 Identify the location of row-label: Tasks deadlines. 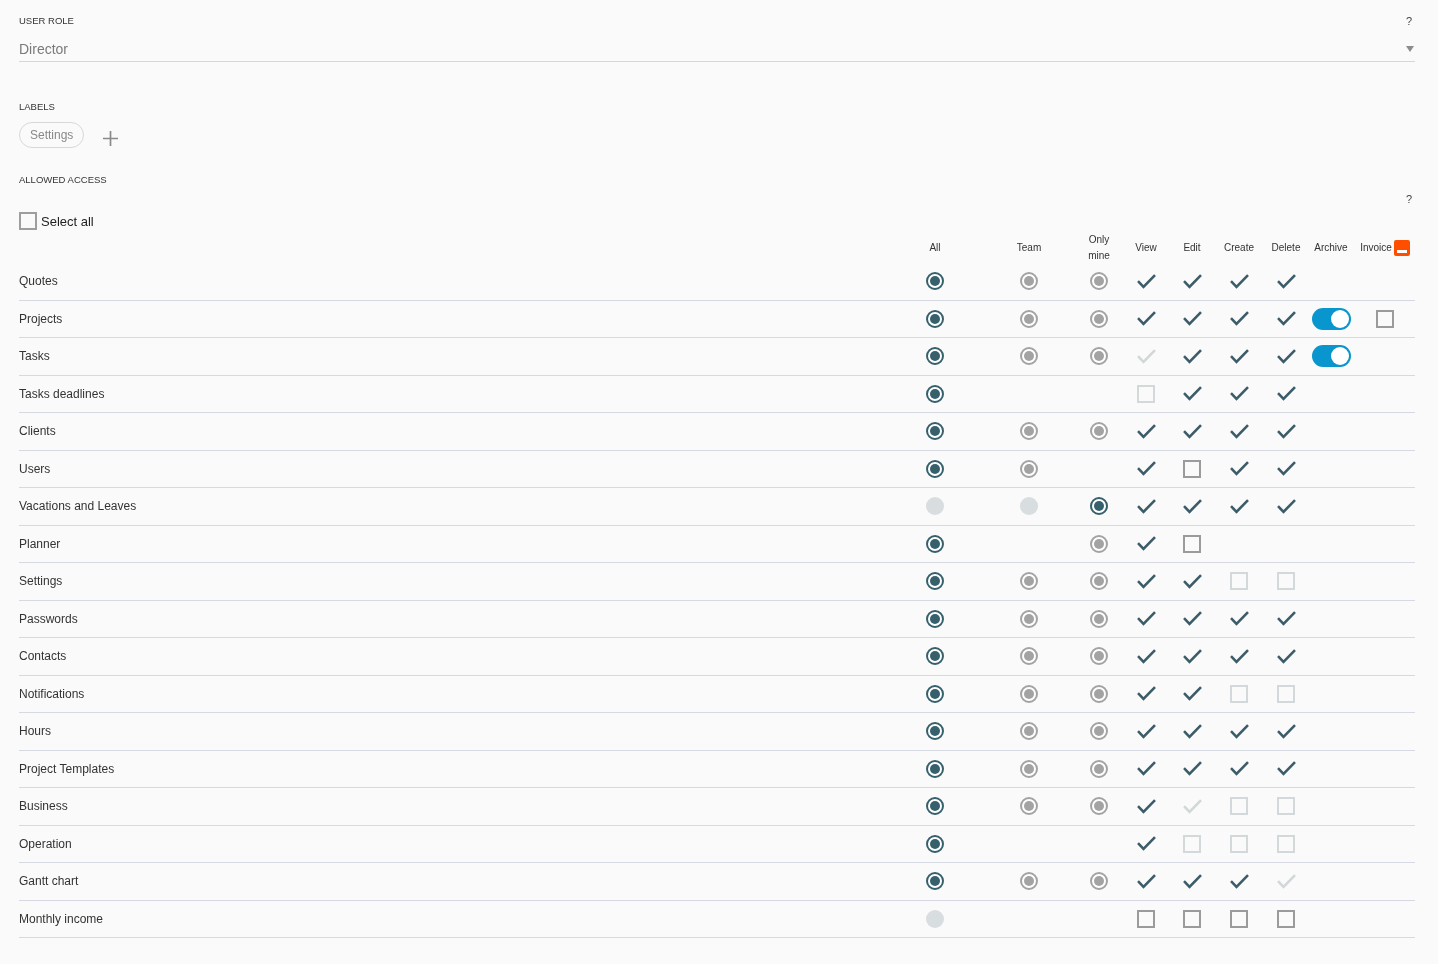
(62, 393).